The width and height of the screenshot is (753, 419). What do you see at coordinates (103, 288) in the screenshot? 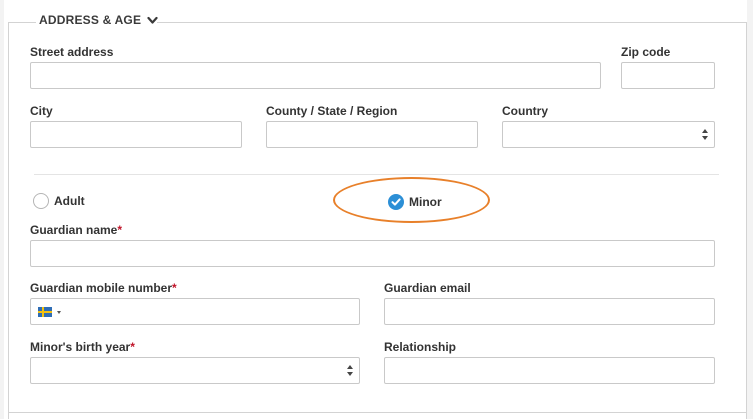
I see `guardian-mobile-label: Guardian mobile number*` at bounding box center [103, 288].